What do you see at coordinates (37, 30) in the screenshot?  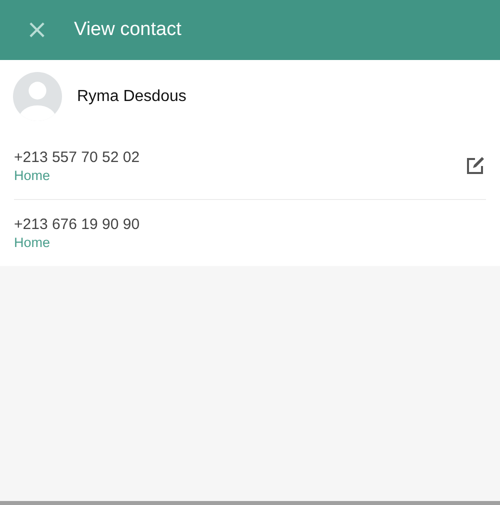 I see `close-button: ×` at bounding box center [37, 30].